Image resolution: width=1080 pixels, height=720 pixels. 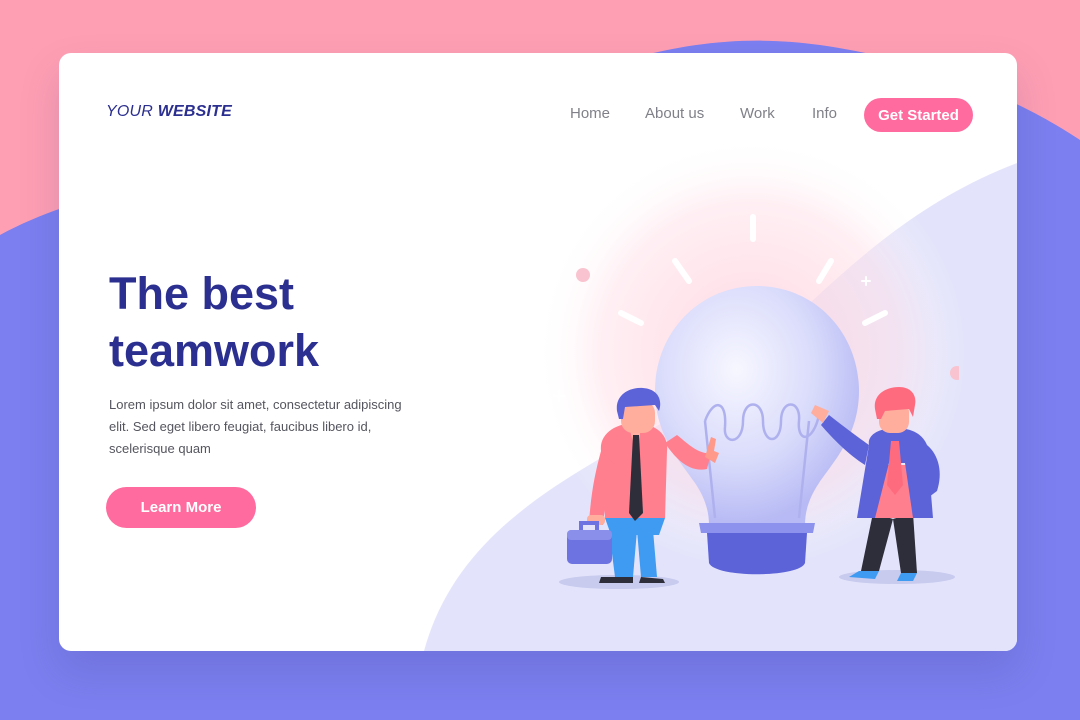 What do you see at coordinates (757, 113) in the screenshot?
I see `nav-work: Work` at bounding box center [757, 113].